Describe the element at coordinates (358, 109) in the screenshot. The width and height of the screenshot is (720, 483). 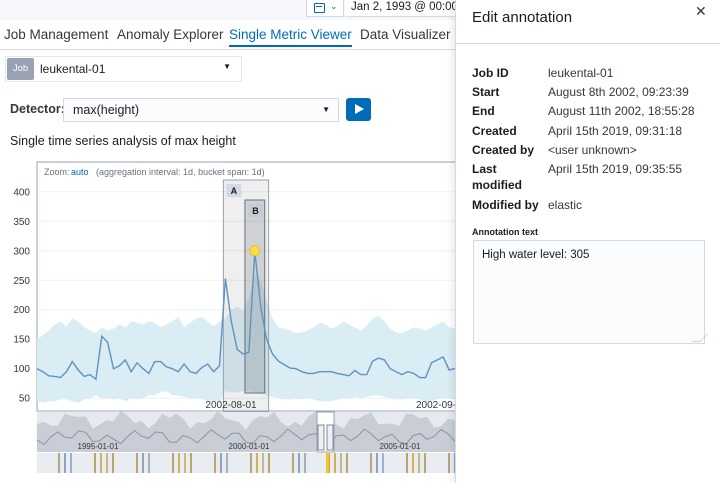
I see `refresh-play-button` at that location.